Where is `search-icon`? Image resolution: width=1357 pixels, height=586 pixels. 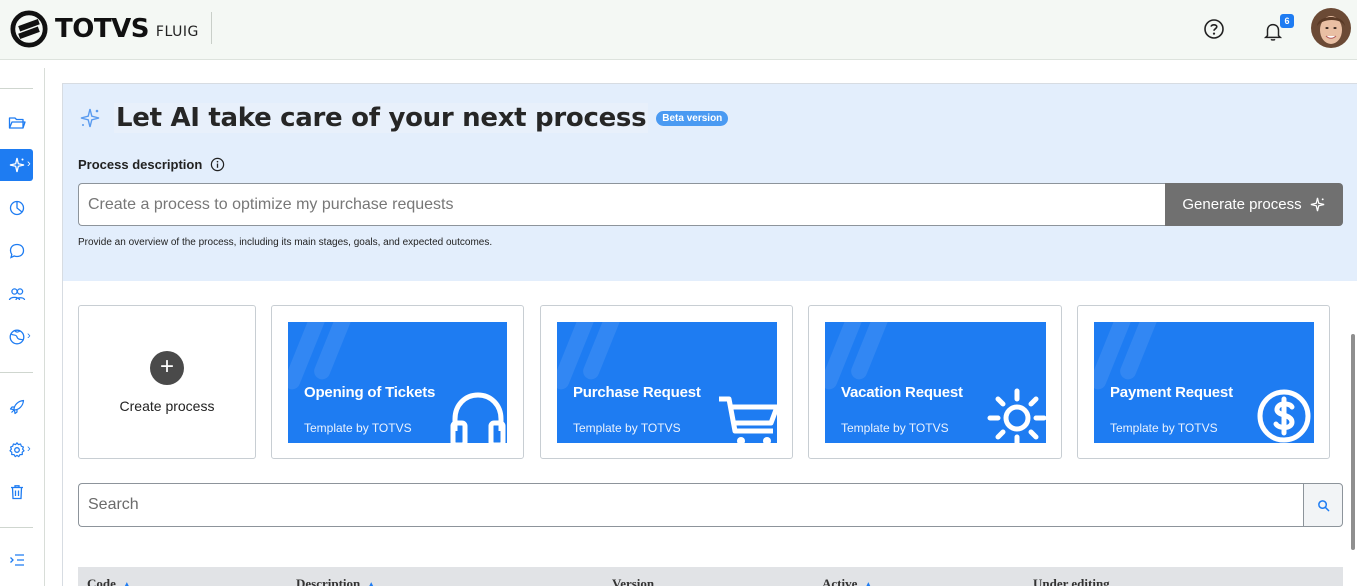
search-icon is located at coordinates (1323, 505).